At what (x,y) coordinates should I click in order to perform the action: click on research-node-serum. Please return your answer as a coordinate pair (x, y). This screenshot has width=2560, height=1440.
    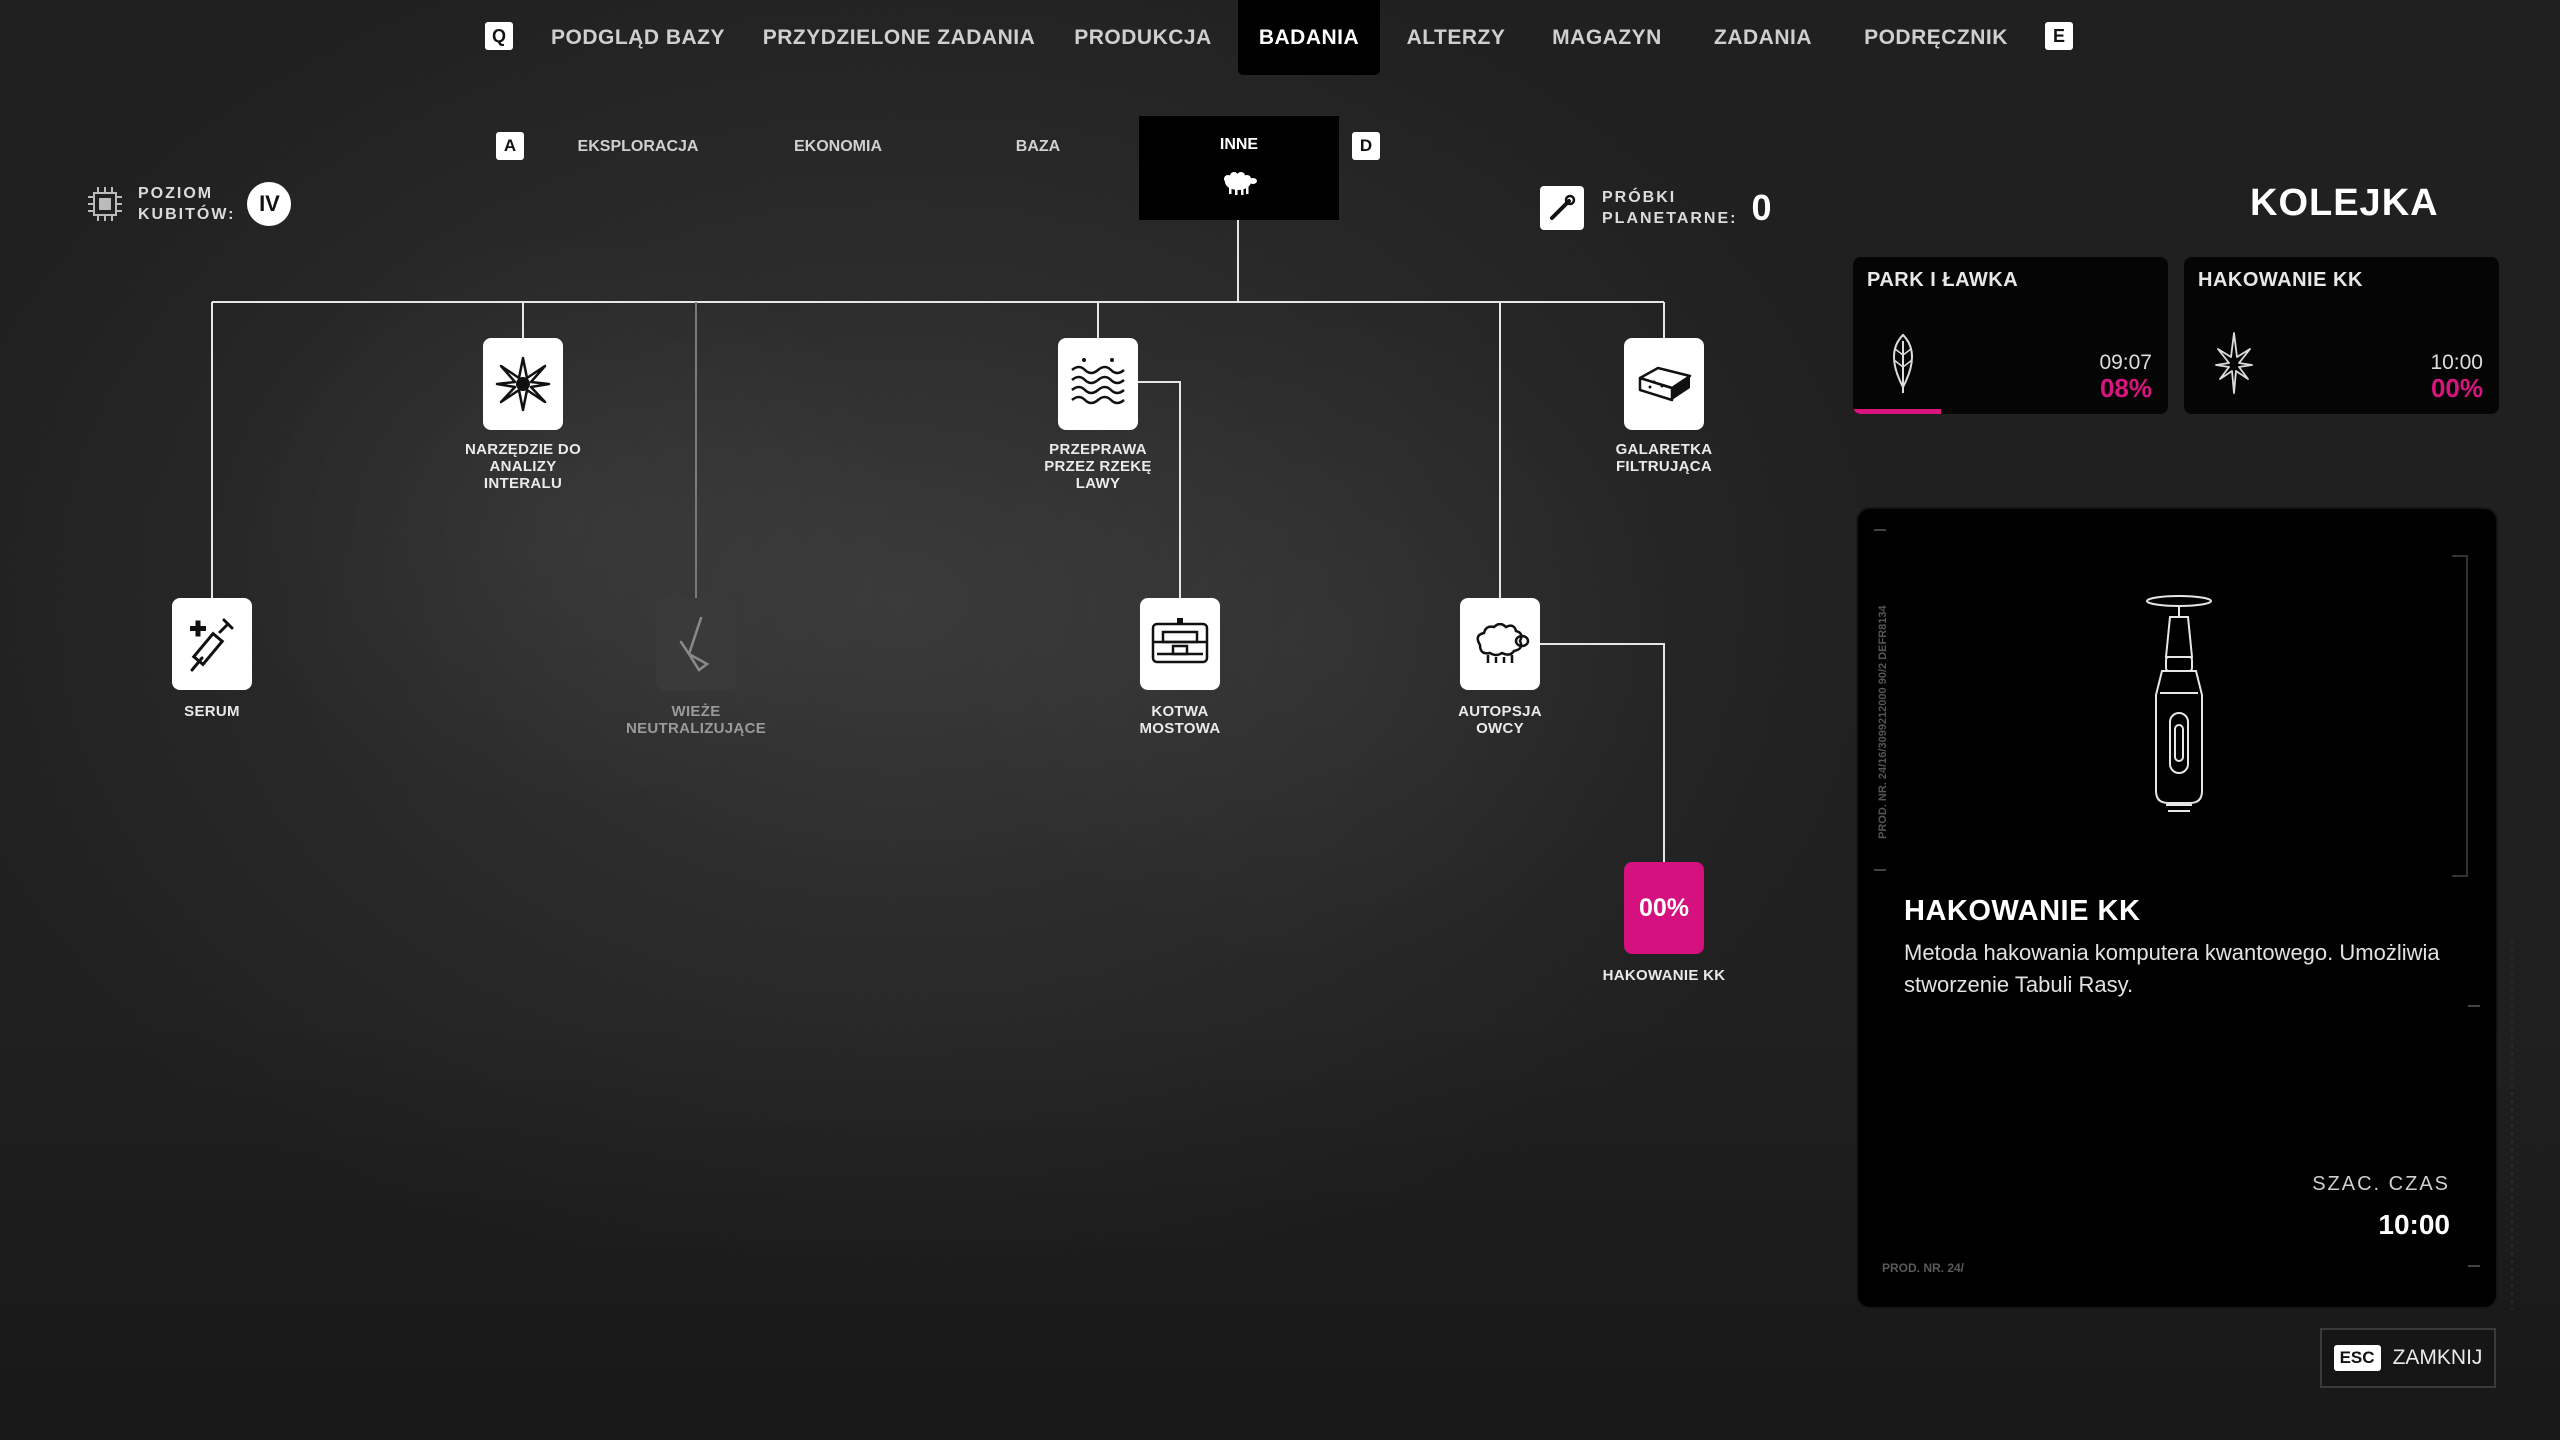
    Looking at the image, I should click on (212, 644).